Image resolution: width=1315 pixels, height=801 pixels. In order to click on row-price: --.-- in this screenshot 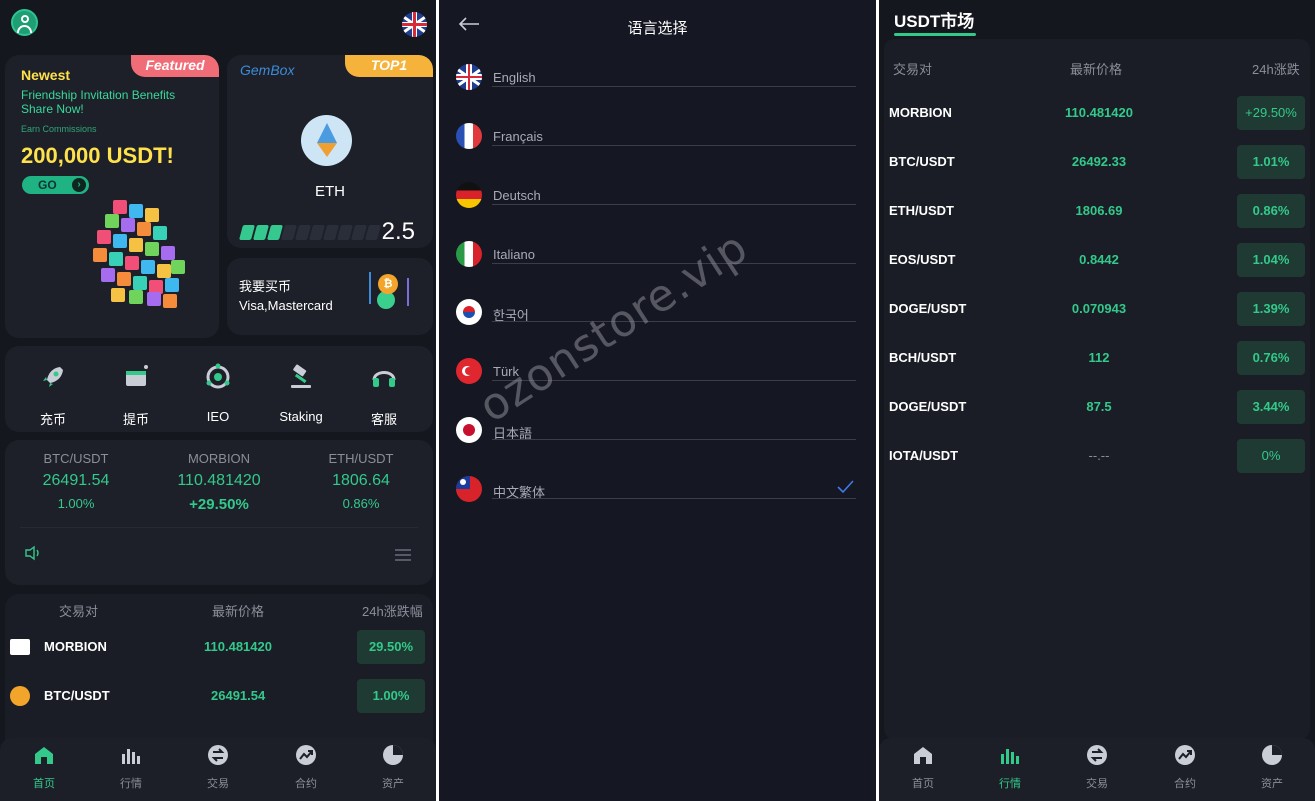, I will do `click(1099, 455)`.